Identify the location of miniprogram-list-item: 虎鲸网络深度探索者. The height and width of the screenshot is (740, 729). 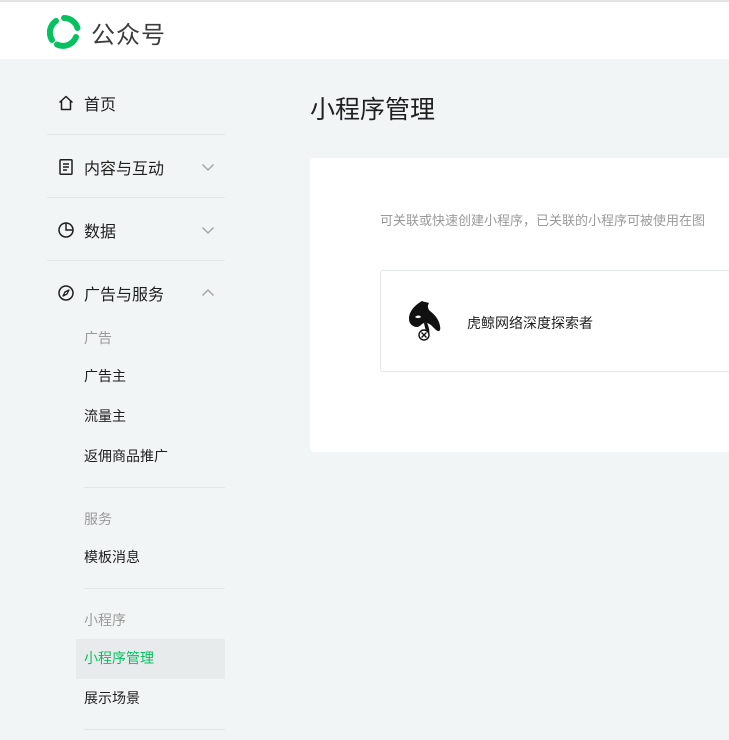
(554, 321).